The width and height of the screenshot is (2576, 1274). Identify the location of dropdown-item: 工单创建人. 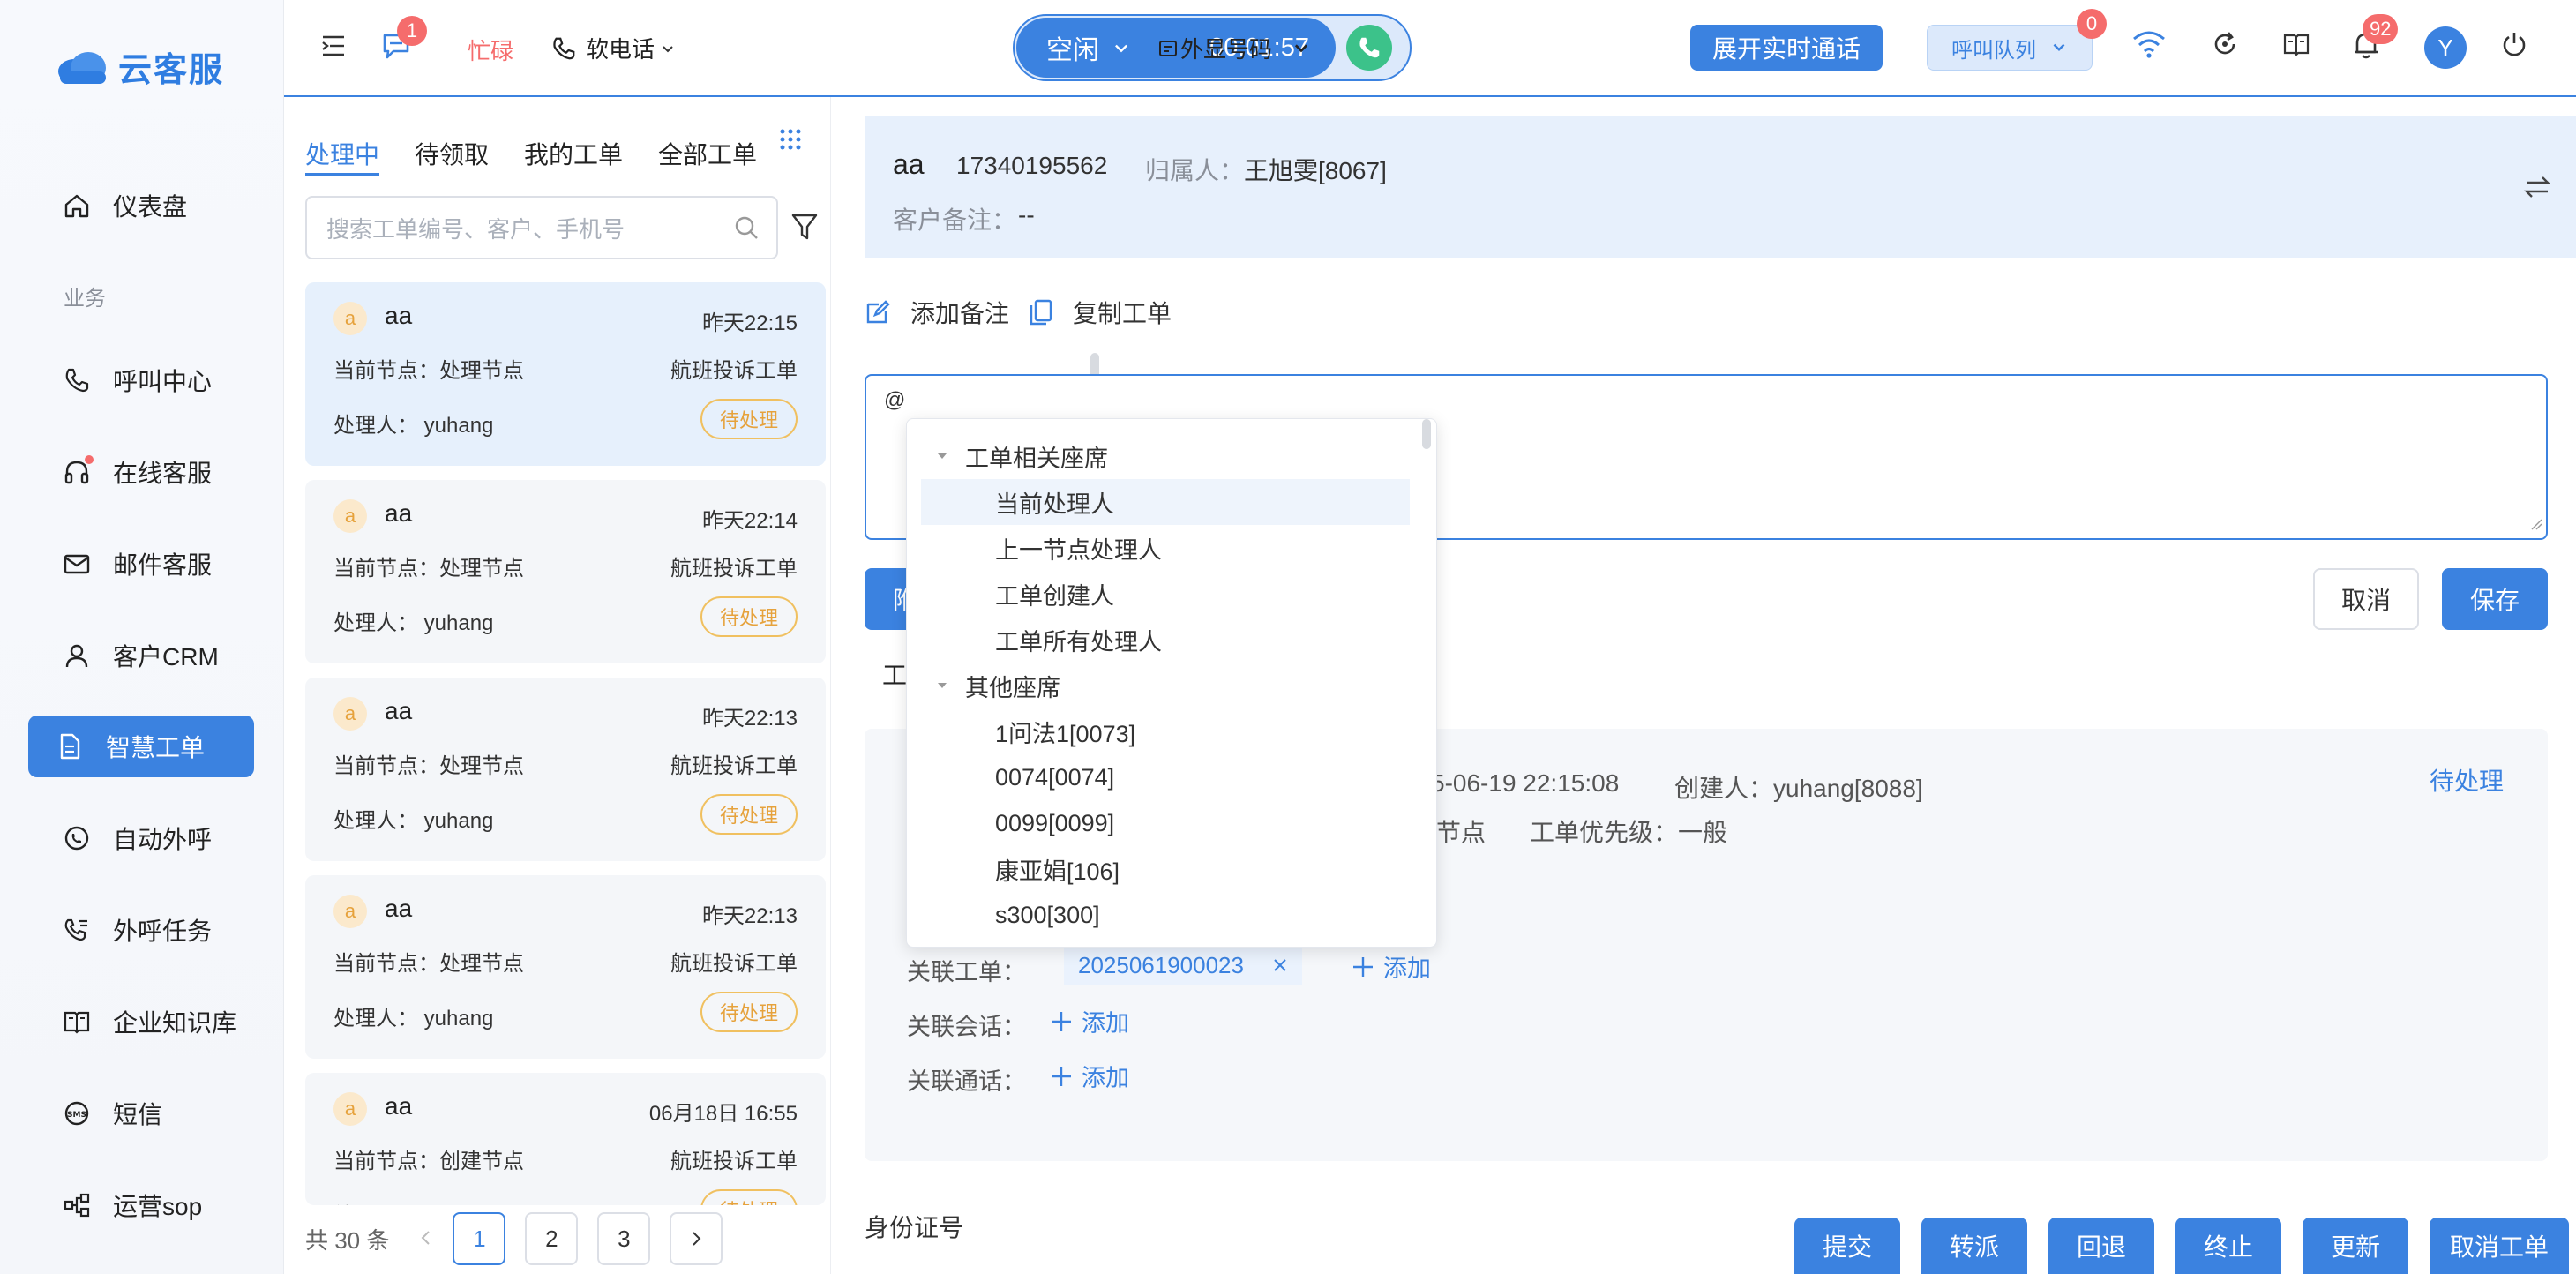
(1166, 594).